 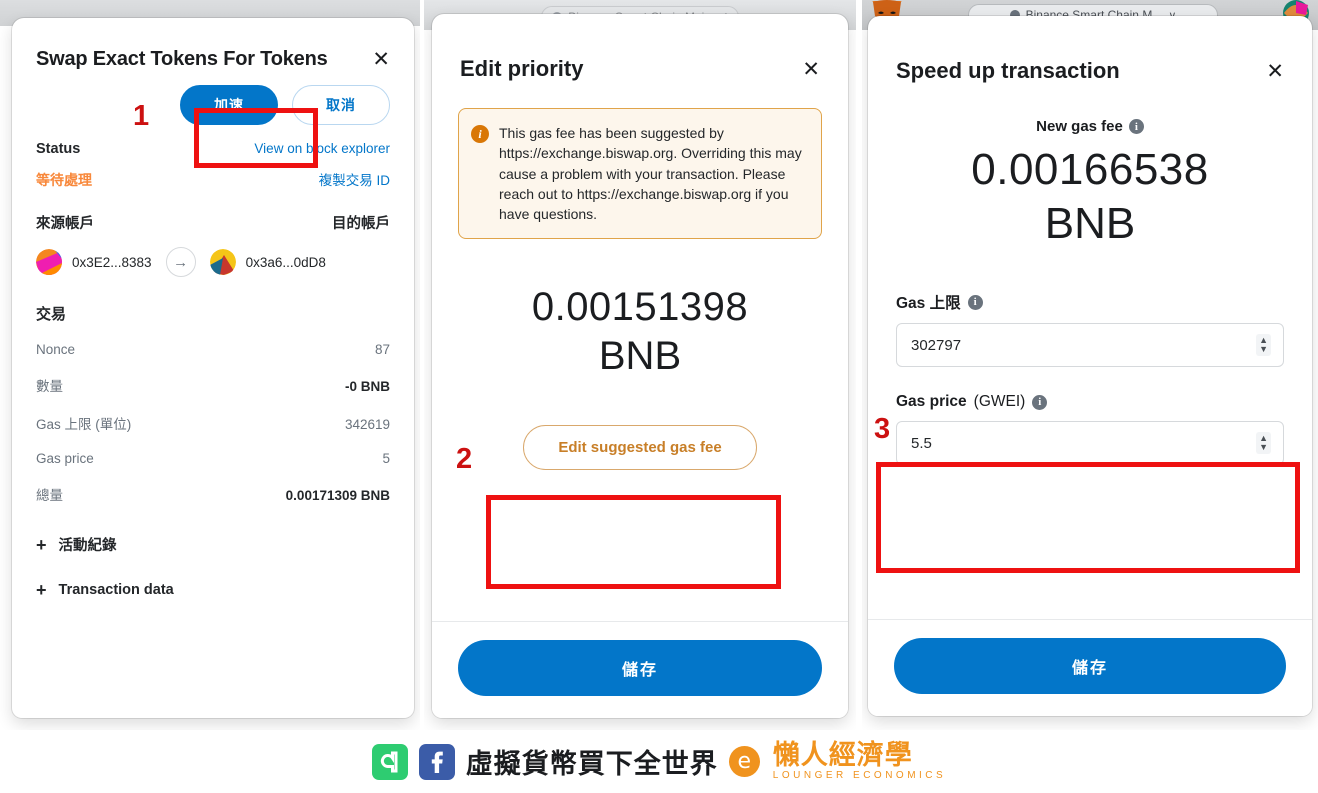 What do you see at coordinates (522, 68) in the screenshot?
I see `page-title: Edit priority` at bounding box center [522, 68].